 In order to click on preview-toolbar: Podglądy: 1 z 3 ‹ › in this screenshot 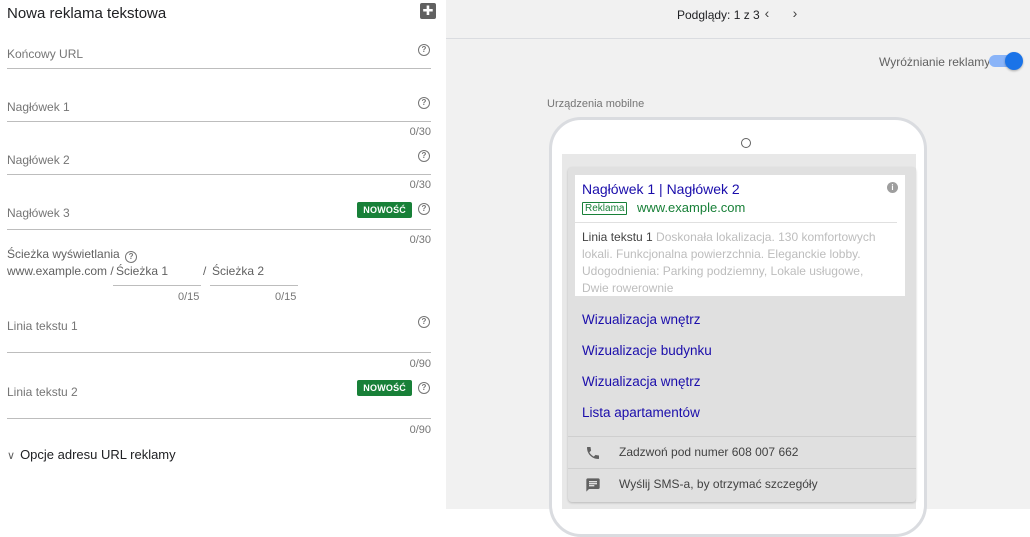, I will do `click(738, 19)`.